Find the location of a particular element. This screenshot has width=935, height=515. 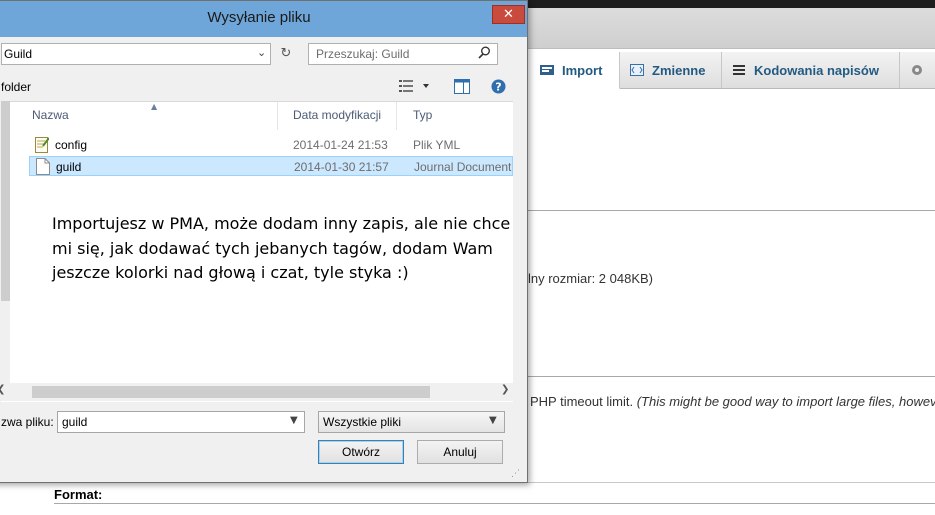

file-name: guild is located at coordinates (69, 167).